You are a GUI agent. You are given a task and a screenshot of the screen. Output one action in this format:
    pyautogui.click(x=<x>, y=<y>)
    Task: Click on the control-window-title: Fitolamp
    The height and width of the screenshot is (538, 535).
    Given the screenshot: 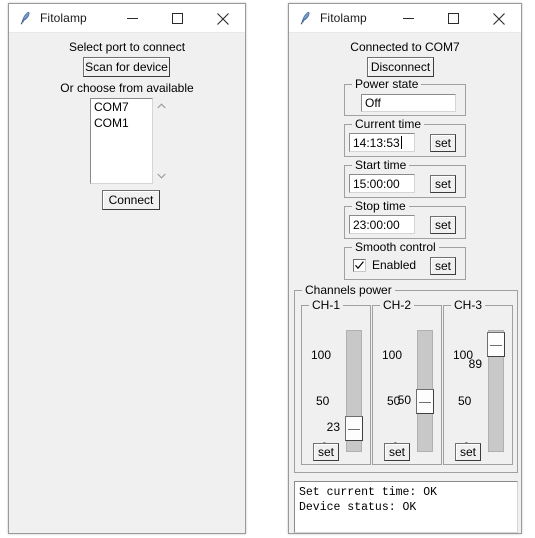 What is the action you would take?
    pyautogui.click(x=343, y=18)
    